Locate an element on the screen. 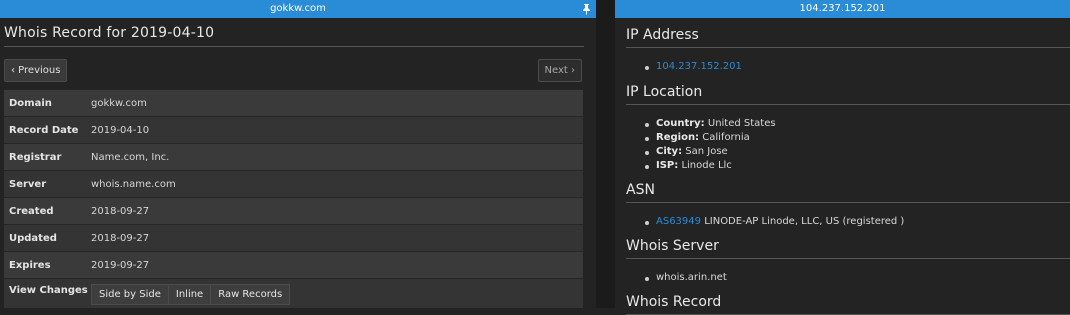 The image size is (1070, 315). row-key-created: Created is located at coordinates (31, 211).